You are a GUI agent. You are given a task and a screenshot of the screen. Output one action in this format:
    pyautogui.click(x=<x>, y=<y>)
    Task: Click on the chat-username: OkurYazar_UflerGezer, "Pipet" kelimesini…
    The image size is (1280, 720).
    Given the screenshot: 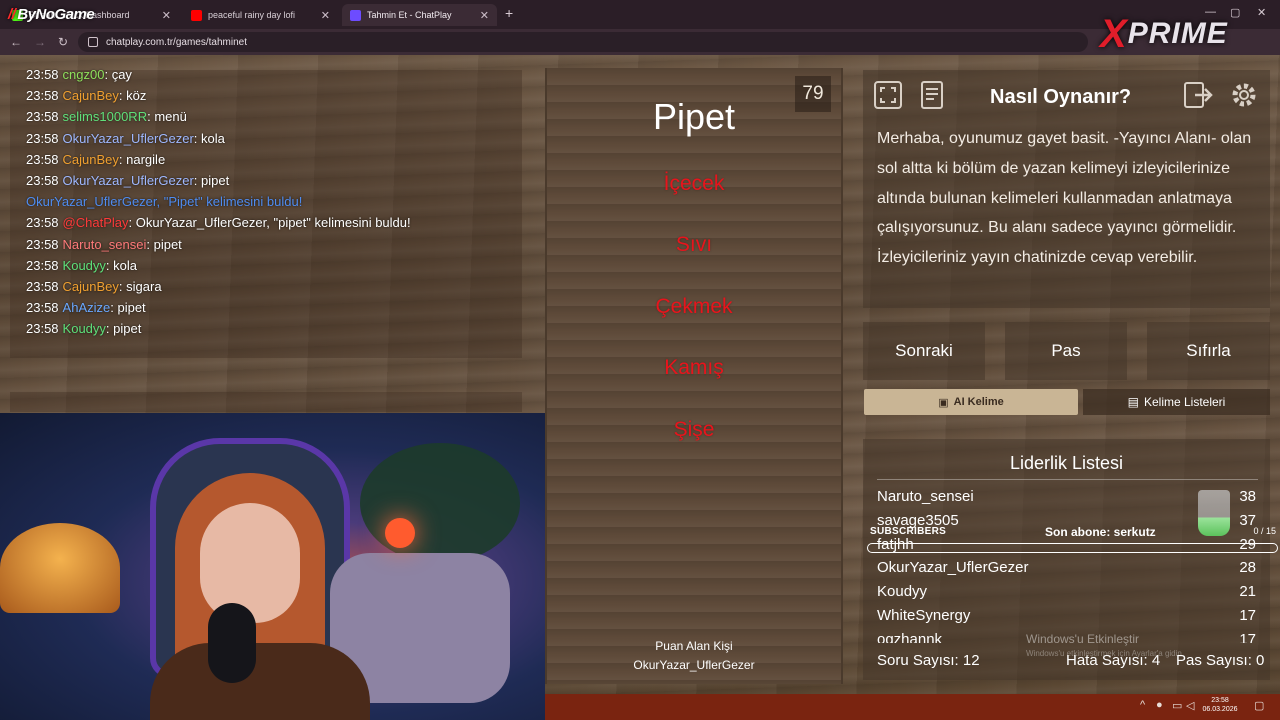 What is the action you would take?
    pyautogui.click(x=164, y=201)
    